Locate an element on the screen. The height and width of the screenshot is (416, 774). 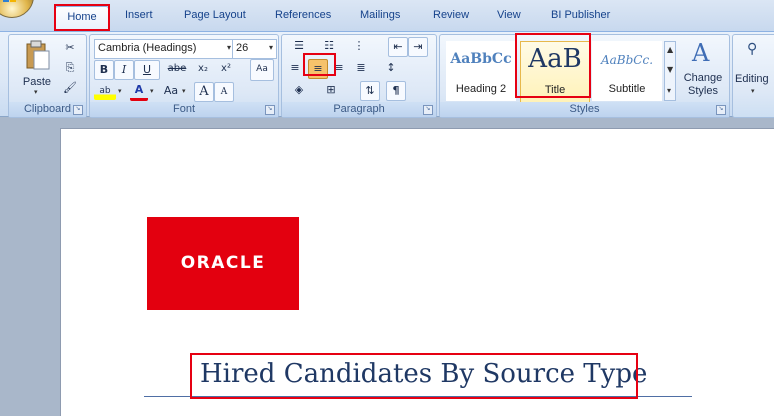
paragraph-dialog-launcher-icon: ↘ is located at coordinates (428, 110).